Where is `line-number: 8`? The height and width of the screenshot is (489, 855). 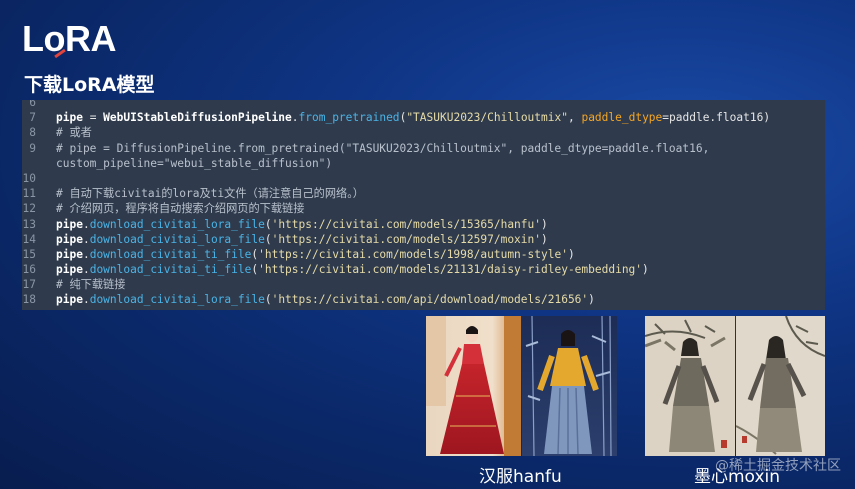
line-number: 8 is located at coordinates (32, 133).